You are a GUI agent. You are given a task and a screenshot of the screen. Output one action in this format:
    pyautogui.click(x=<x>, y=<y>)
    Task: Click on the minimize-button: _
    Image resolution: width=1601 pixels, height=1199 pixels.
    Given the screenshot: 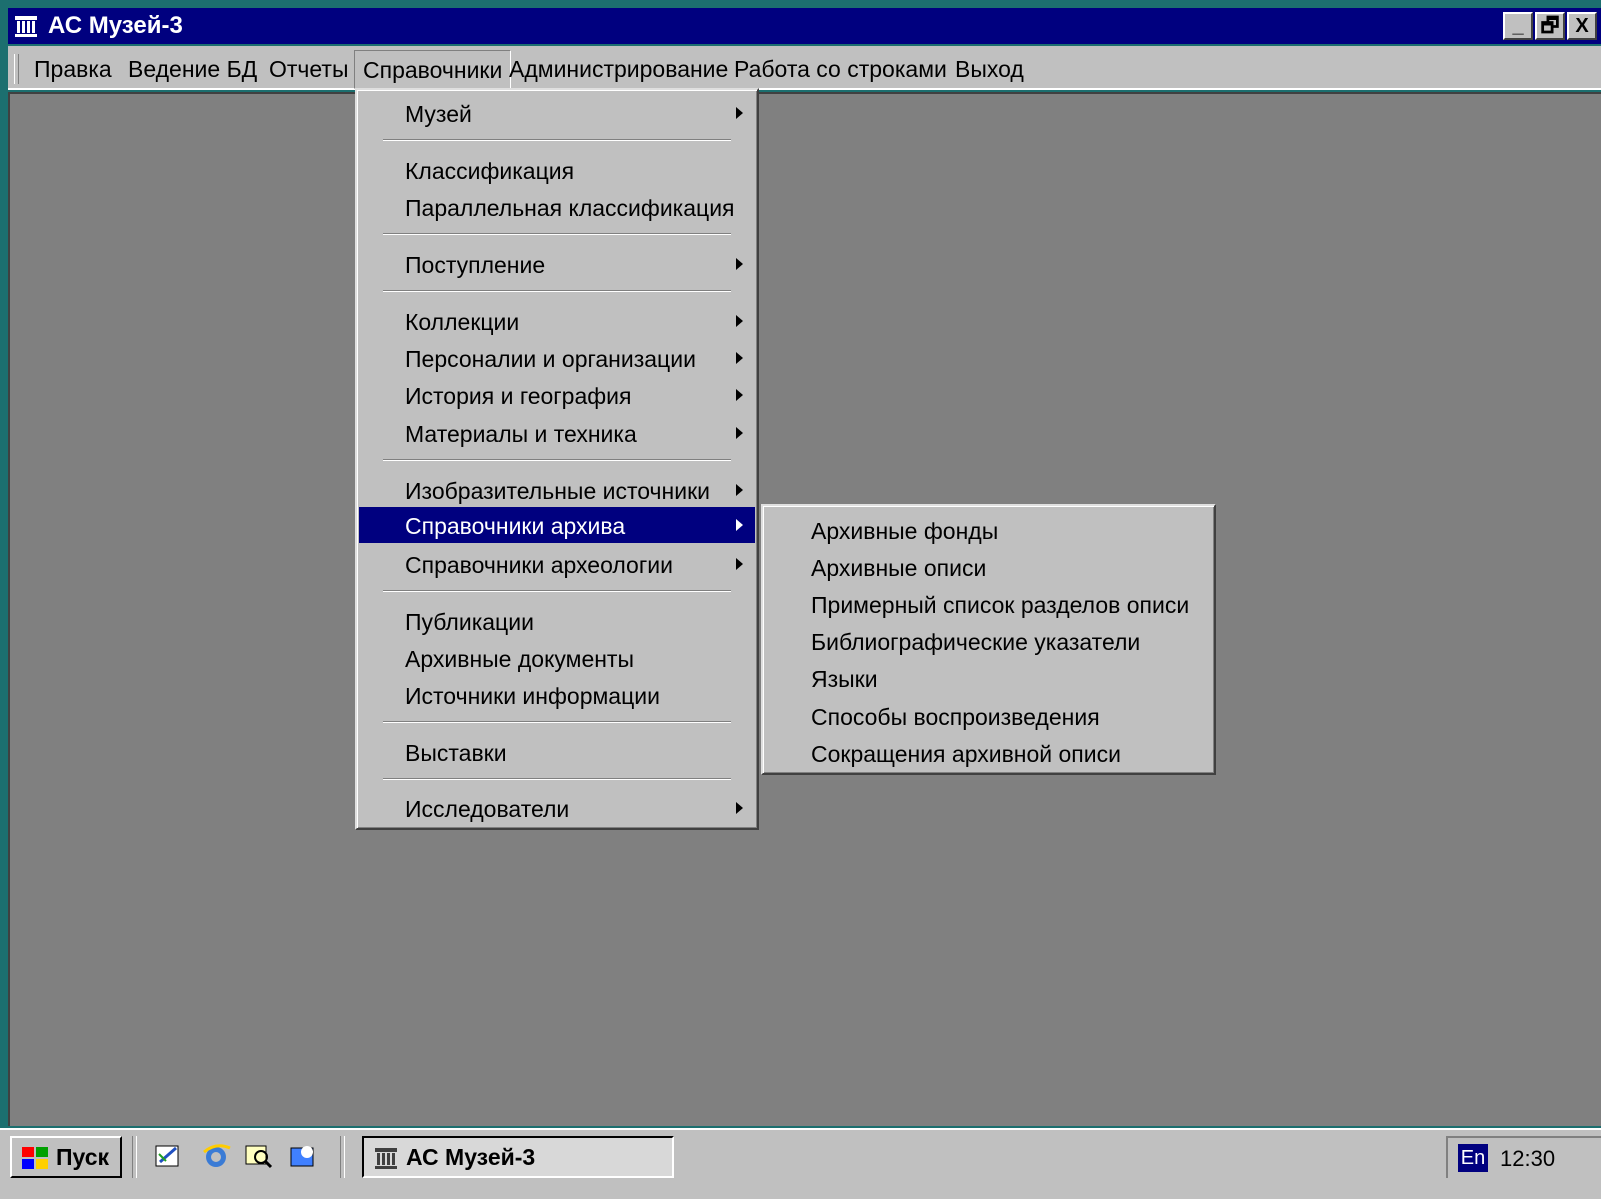 What is the action you would take?
    pyautogui.click(x=1518, y=26)
    